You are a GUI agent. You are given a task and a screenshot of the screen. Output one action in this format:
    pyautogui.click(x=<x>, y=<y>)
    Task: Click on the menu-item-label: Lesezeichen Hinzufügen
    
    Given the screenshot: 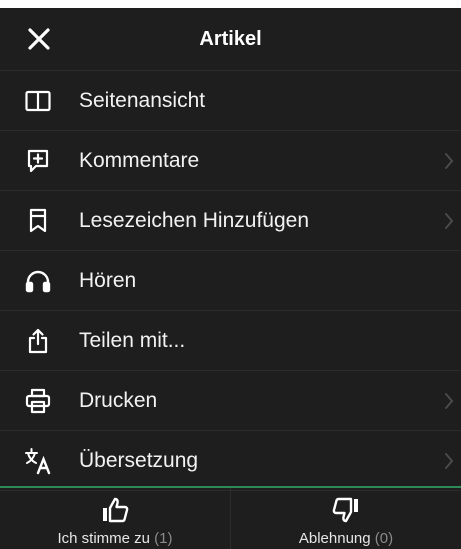 What is the action you would take?
    pyautogui.click(x=194, y=220)
    